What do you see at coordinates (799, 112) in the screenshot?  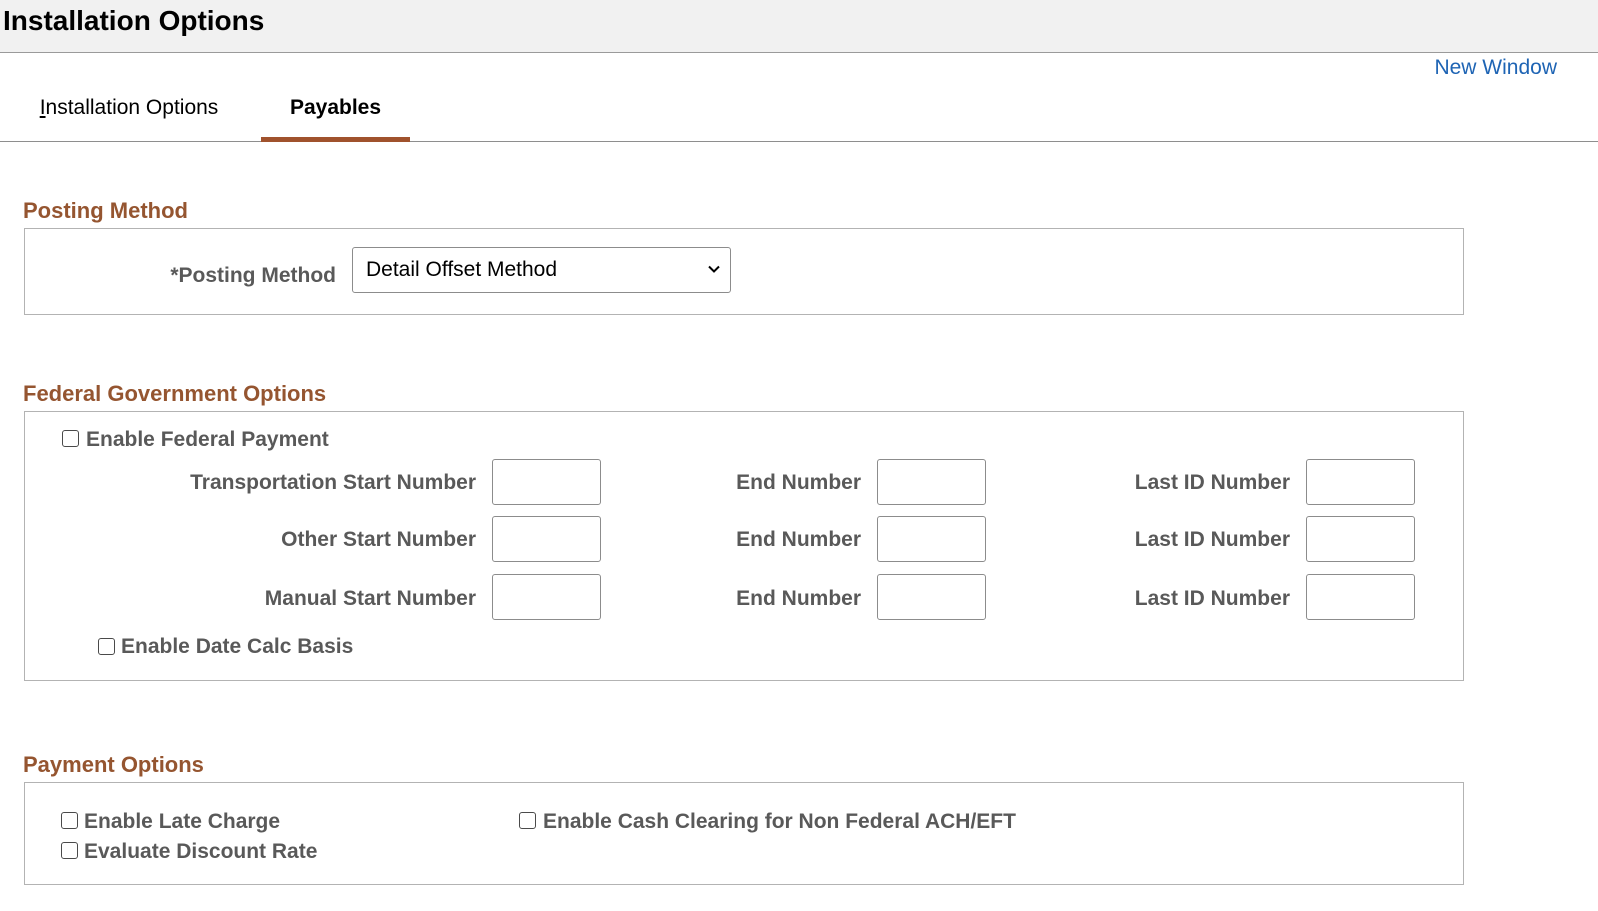 I see `tab-bar: Installation Options Payables` at bounding box center [799, 112].